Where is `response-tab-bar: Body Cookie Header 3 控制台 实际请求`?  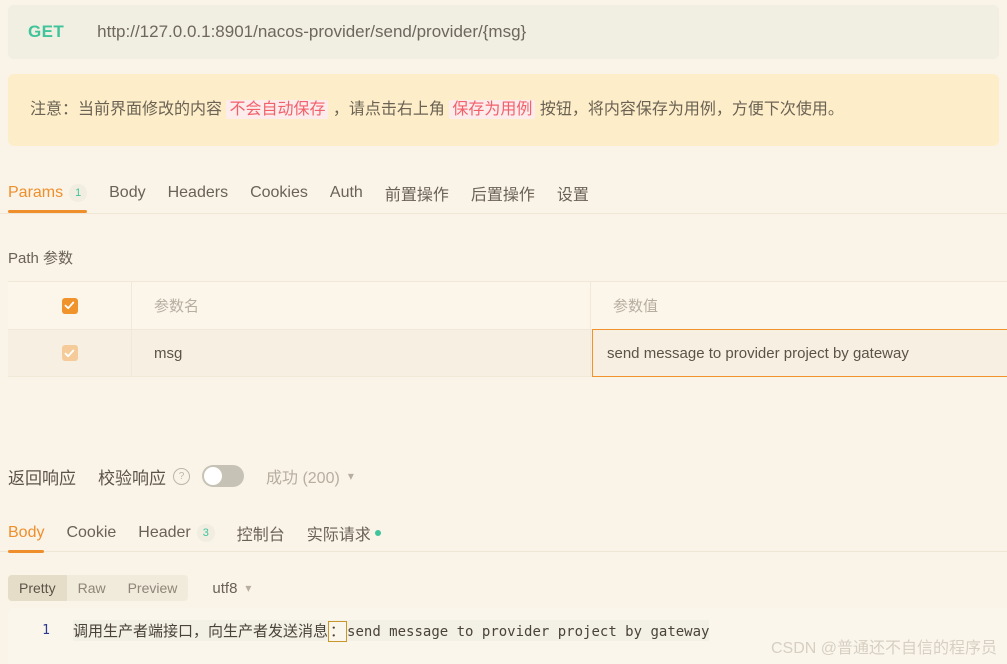
response-tab-bar: Body Cookie Header 3 控制台 实际请求 is located at coordinates (503, 532).